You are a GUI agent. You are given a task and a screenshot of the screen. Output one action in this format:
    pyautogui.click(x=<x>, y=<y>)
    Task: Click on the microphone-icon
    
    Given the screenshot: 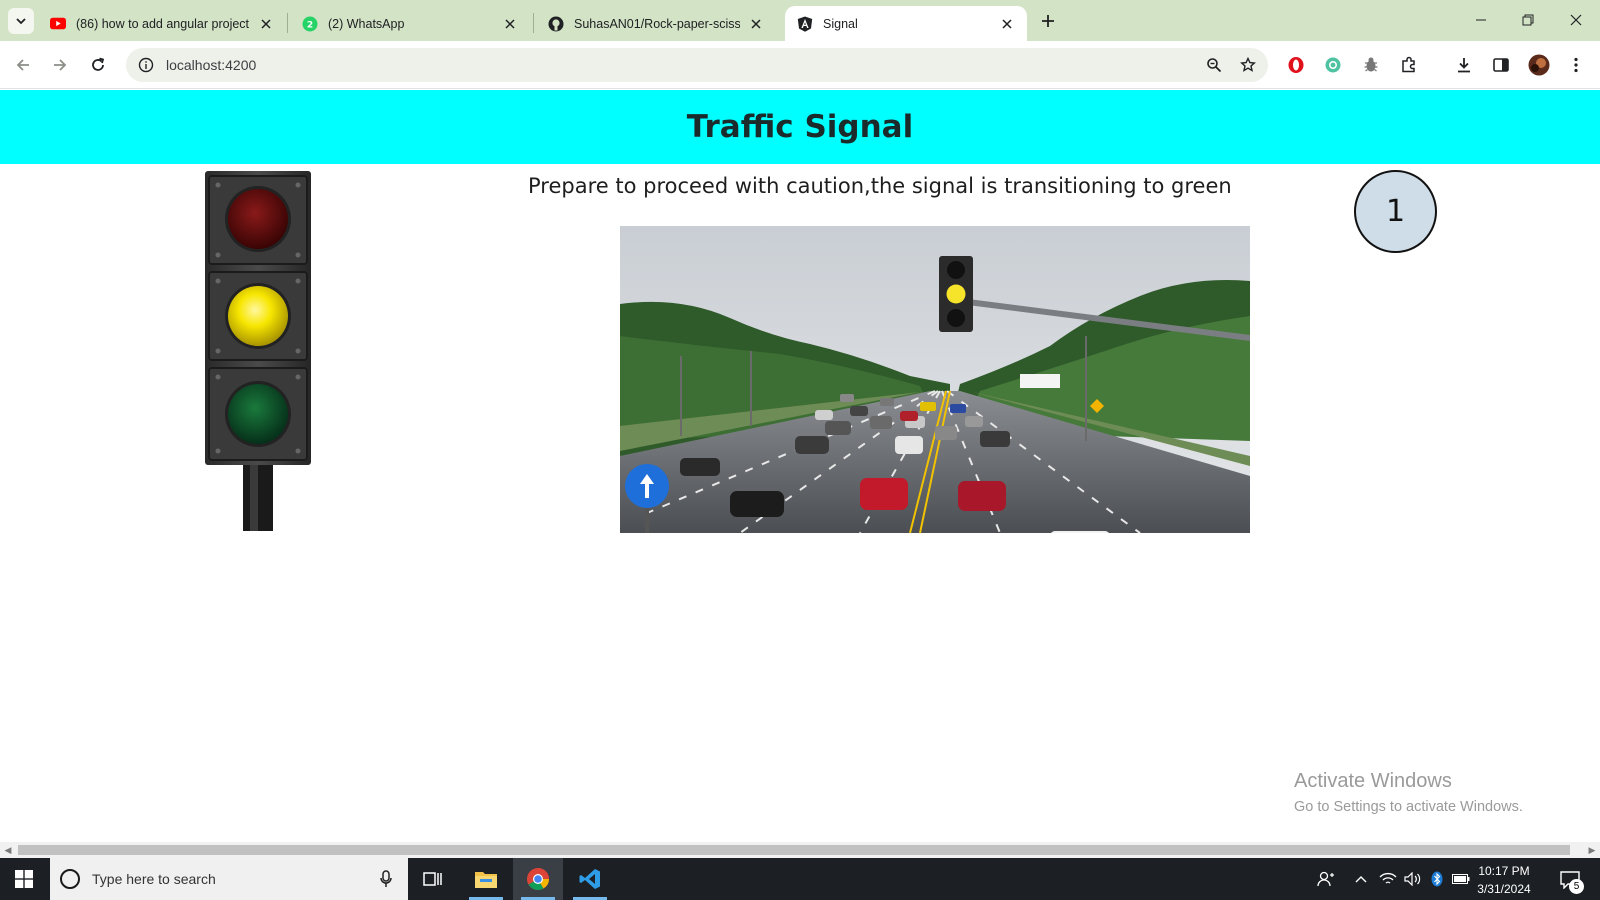 What is the action you would take?
    pyautogui.click(x=386, y=879)
    